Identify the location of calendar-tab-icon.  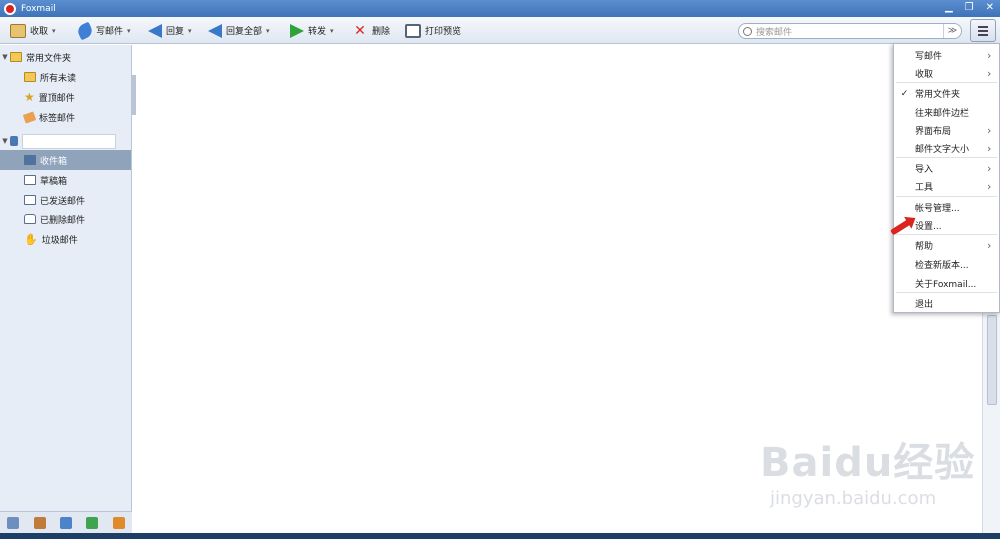
(65, 522).